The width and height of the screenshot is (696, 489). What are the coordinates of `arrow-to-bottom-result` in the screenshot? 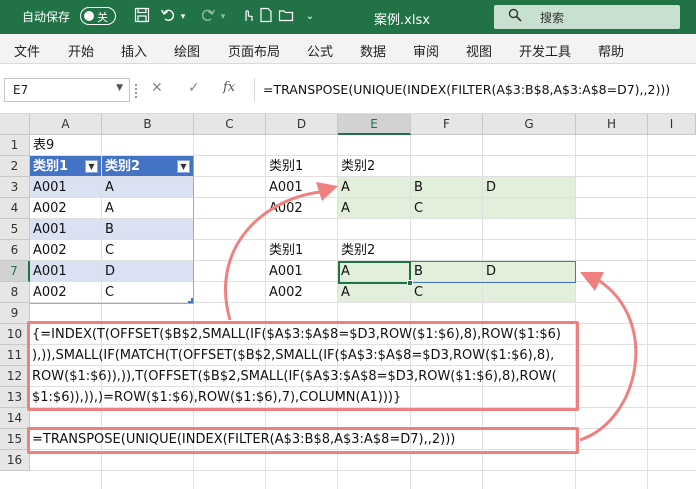 It's located at (608, 360).